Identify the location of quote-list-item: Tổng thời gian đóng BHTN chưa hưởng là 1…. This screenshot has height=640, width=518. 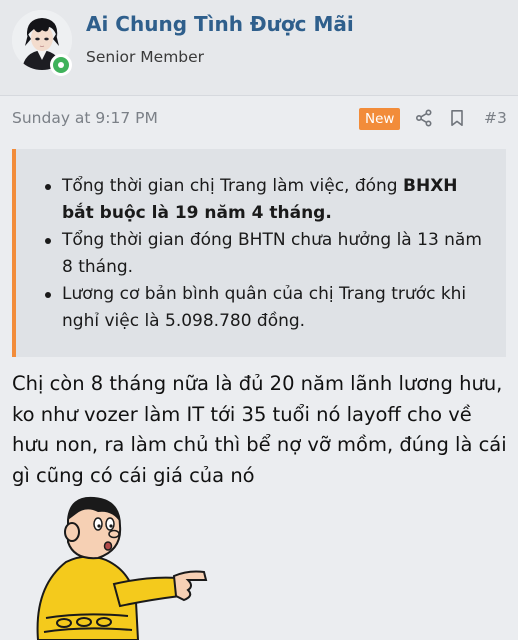
(267, 253).